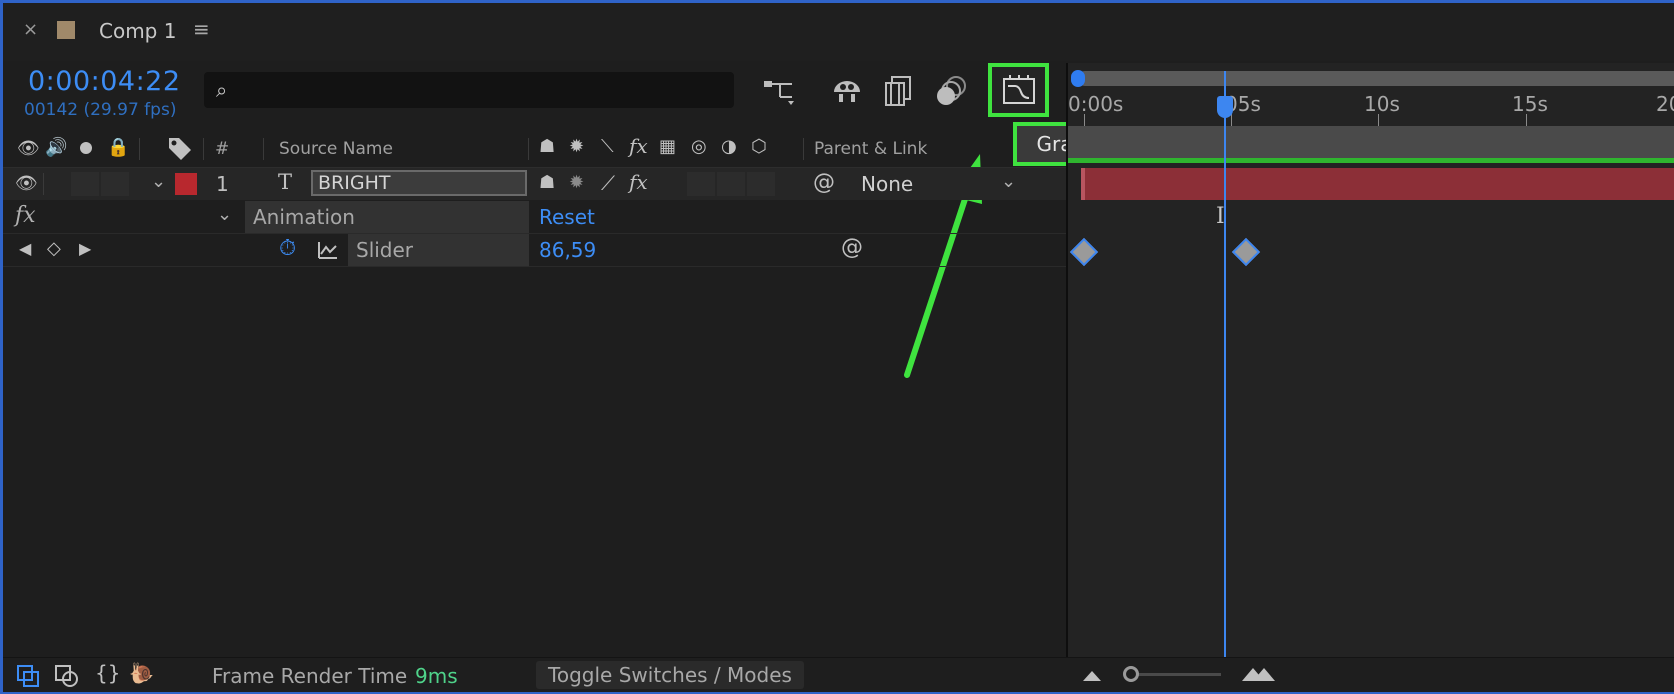 The image size is (1674, 694). What do you see at coordinates (28, 148) in the screenshot?
I see `video-visibility-column-icon: 👁` at bounding box center [28, 148].